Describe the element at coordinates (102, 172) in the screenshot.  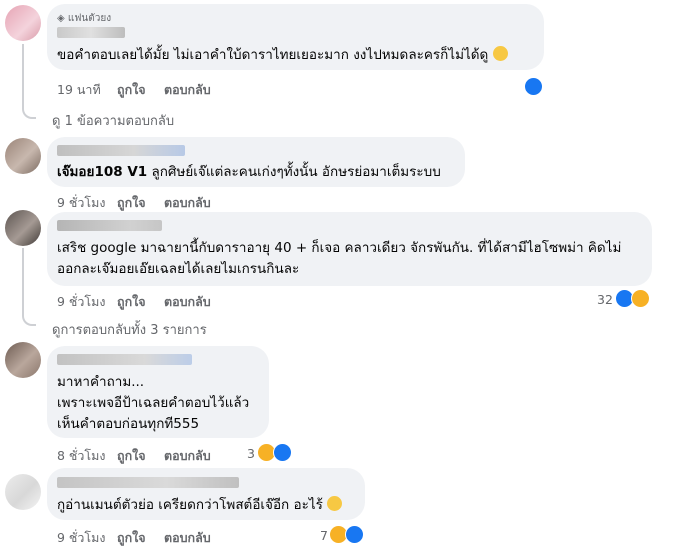
I see `mention-link: เจ๊มอย108 V1` at that location.